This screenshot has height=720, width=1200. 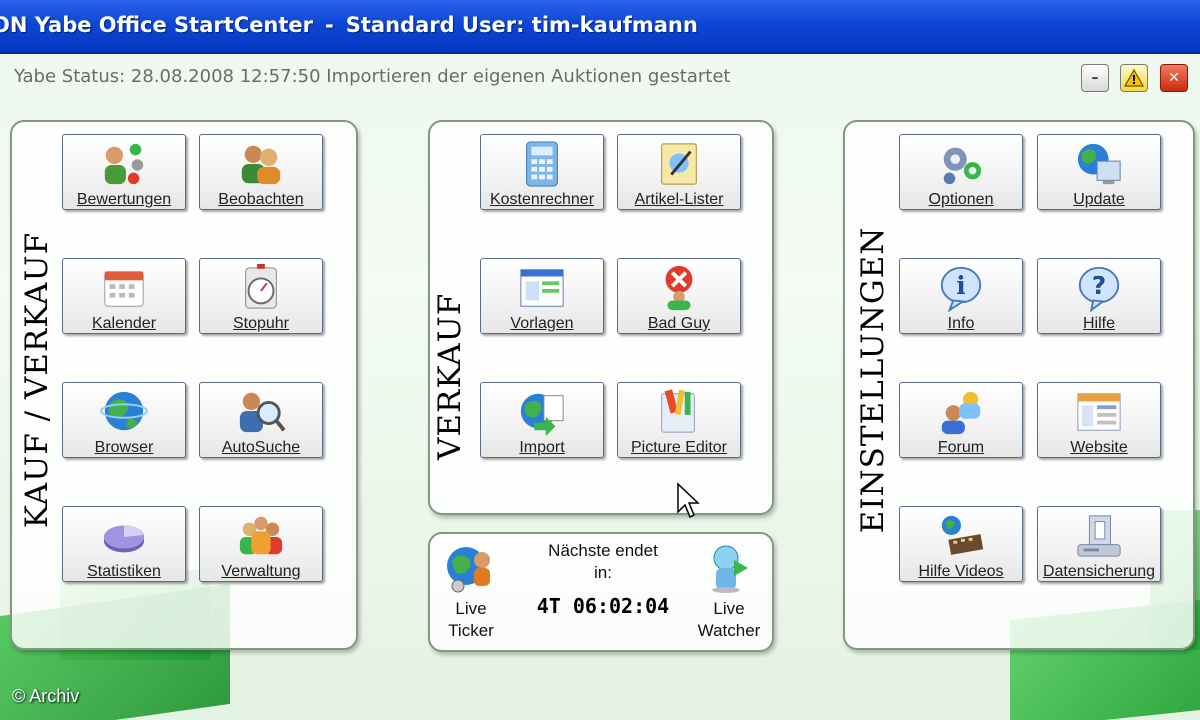 What do you see at coordinates (1095, 78) in the screenshot?
I see `minimize-button: –` at bounding box center [1095, 78].